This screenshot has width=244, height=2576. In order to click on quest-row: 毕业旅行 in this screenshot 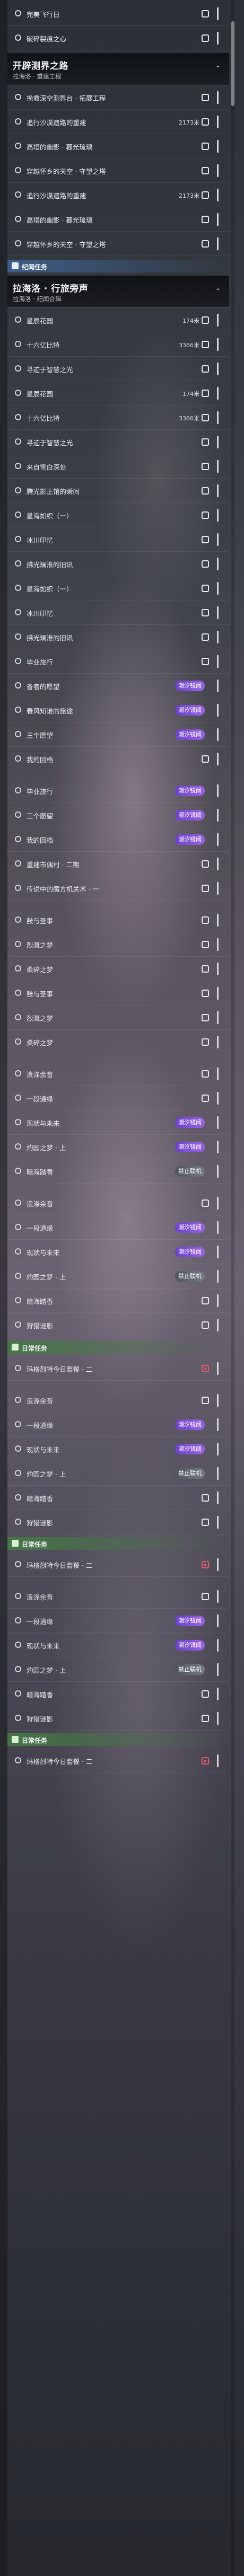, I will do `click(118, 662)`.